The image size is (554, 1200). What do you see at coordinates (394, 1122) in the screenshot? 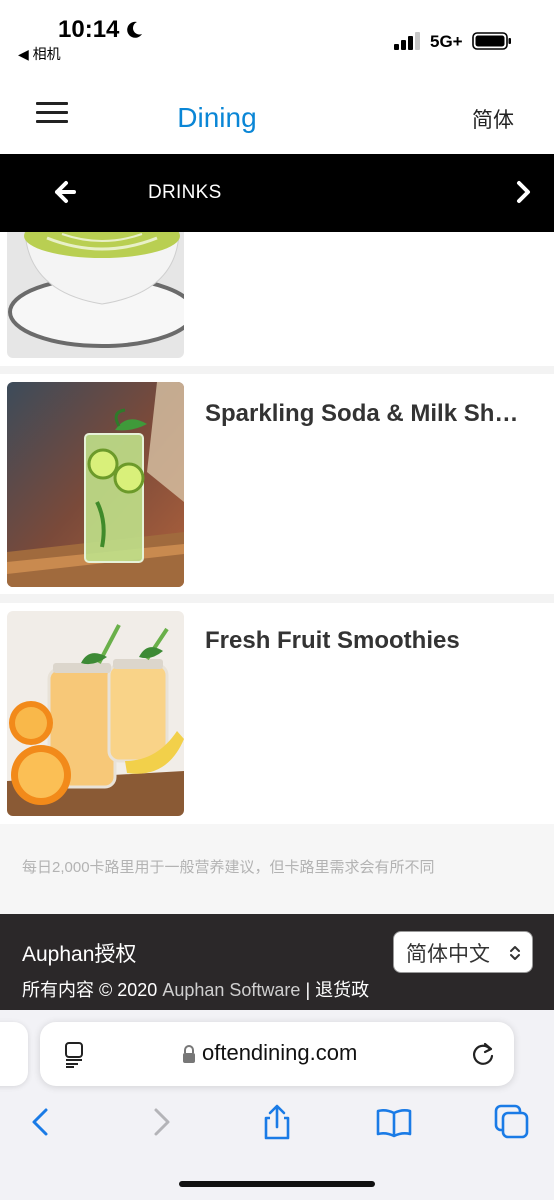
I see `bookmarks-book-icon` at bounding box center [394, 1122].